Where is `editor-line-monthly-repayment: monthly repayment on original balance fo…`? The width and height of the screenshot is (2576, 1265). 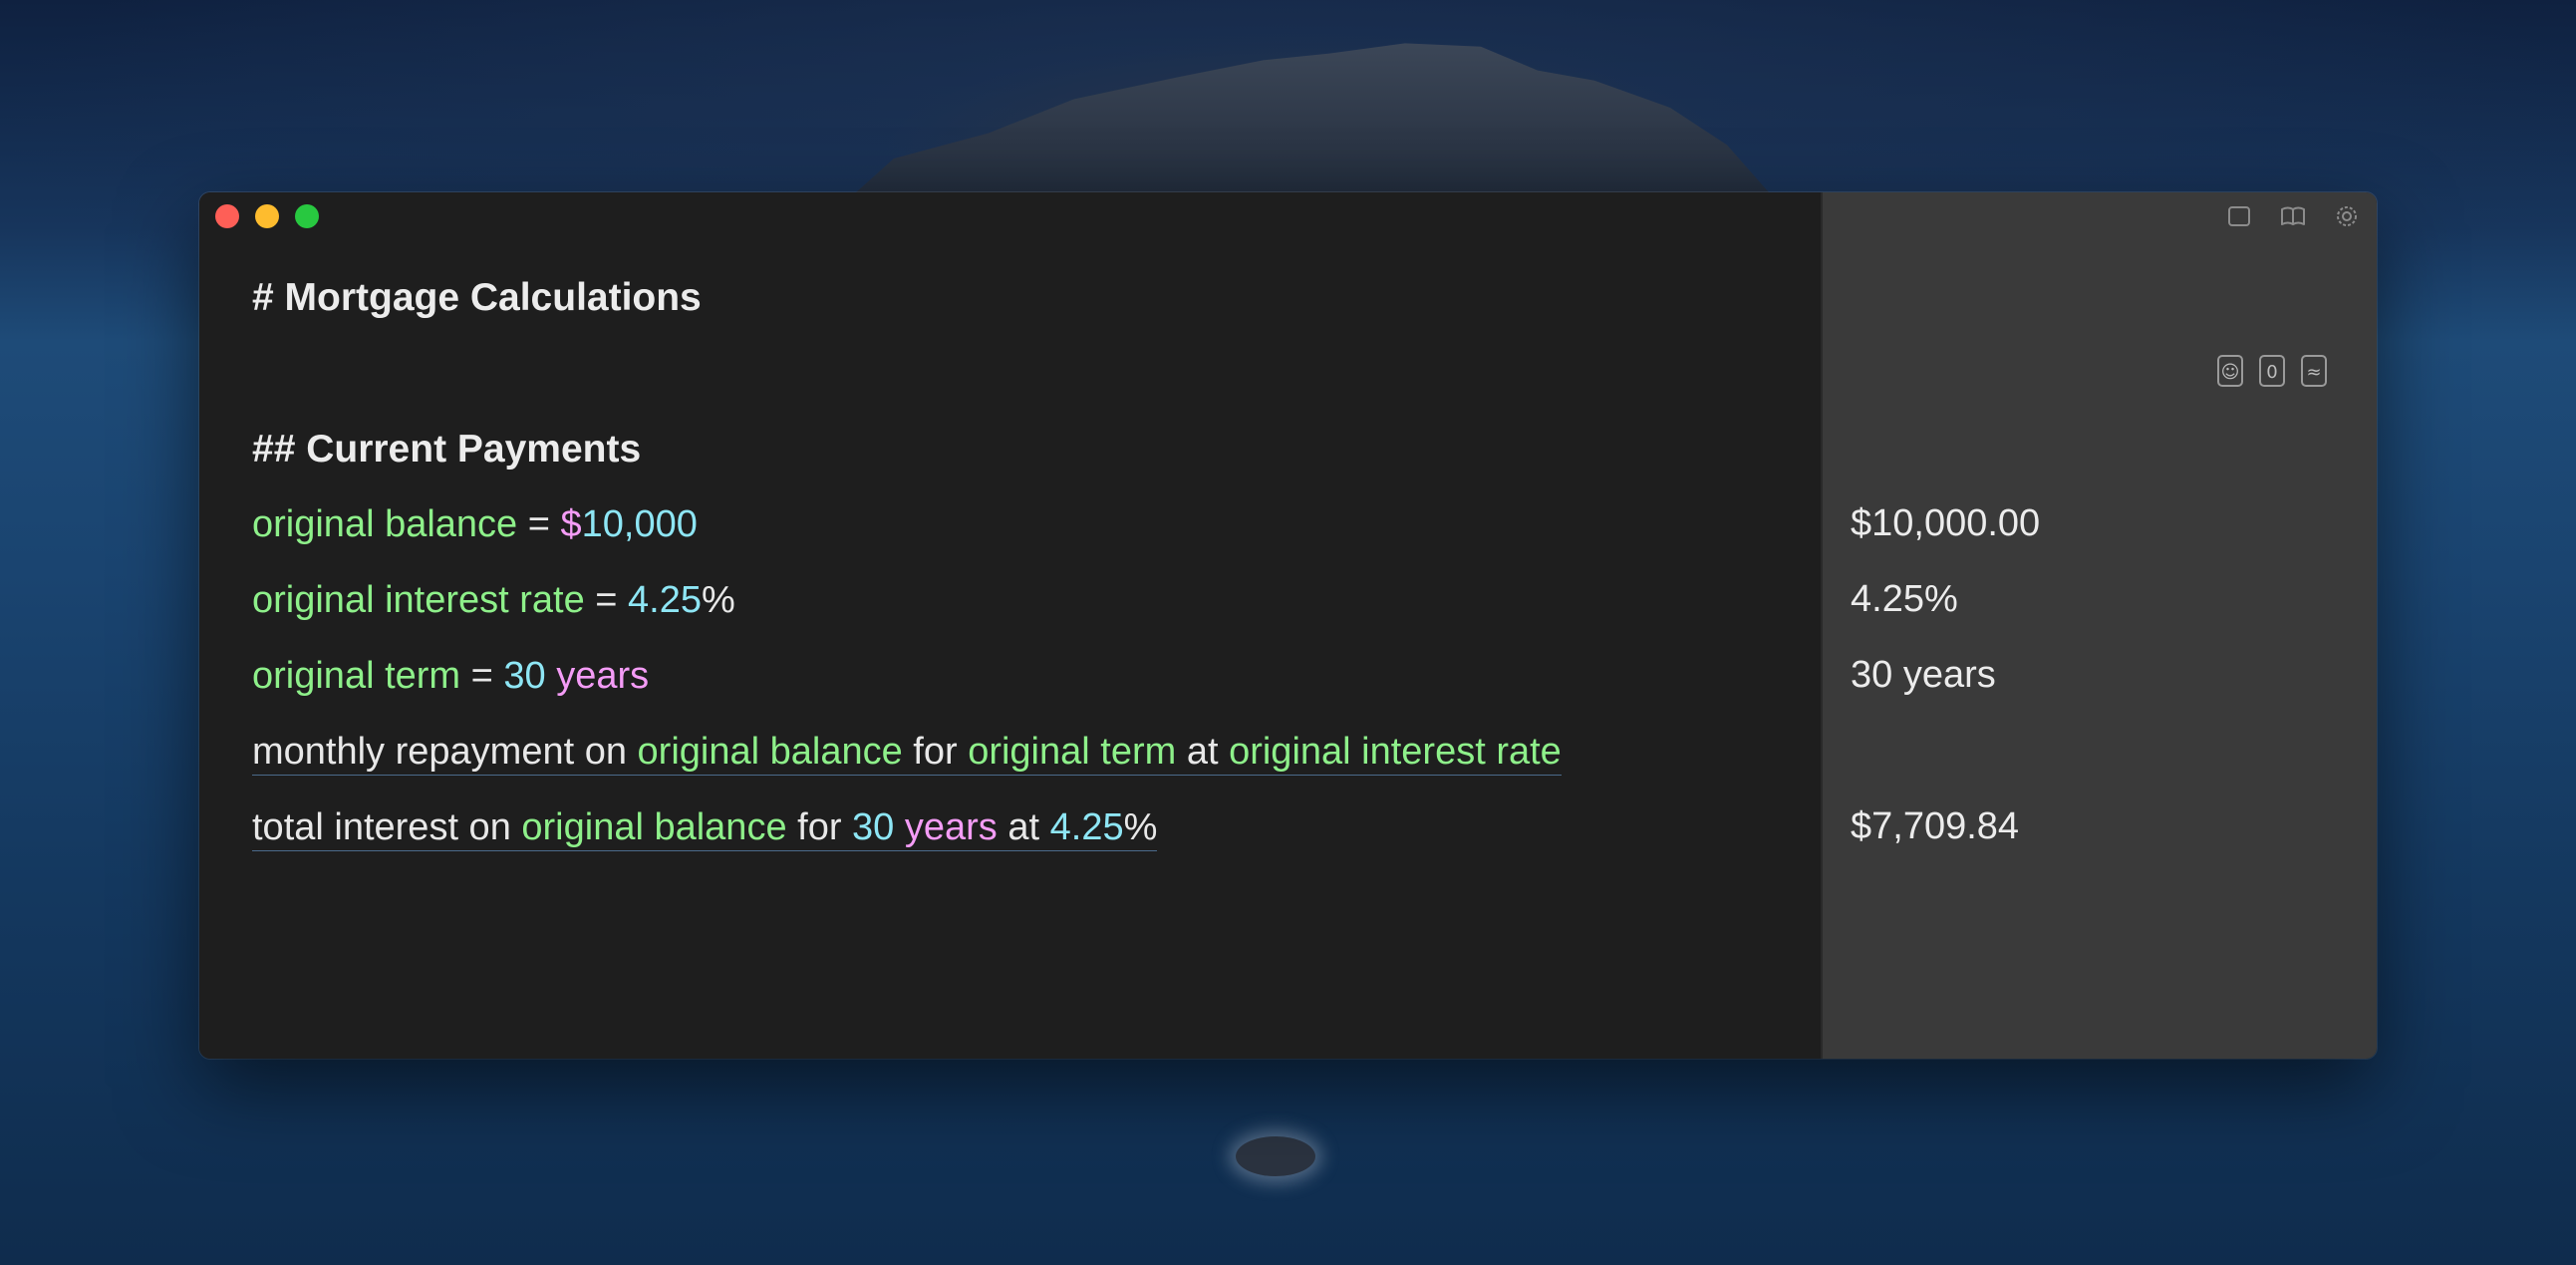
editor-line-monthly-repayment: monthly repayment on original balance fo… is located at coordinates (907, 753).